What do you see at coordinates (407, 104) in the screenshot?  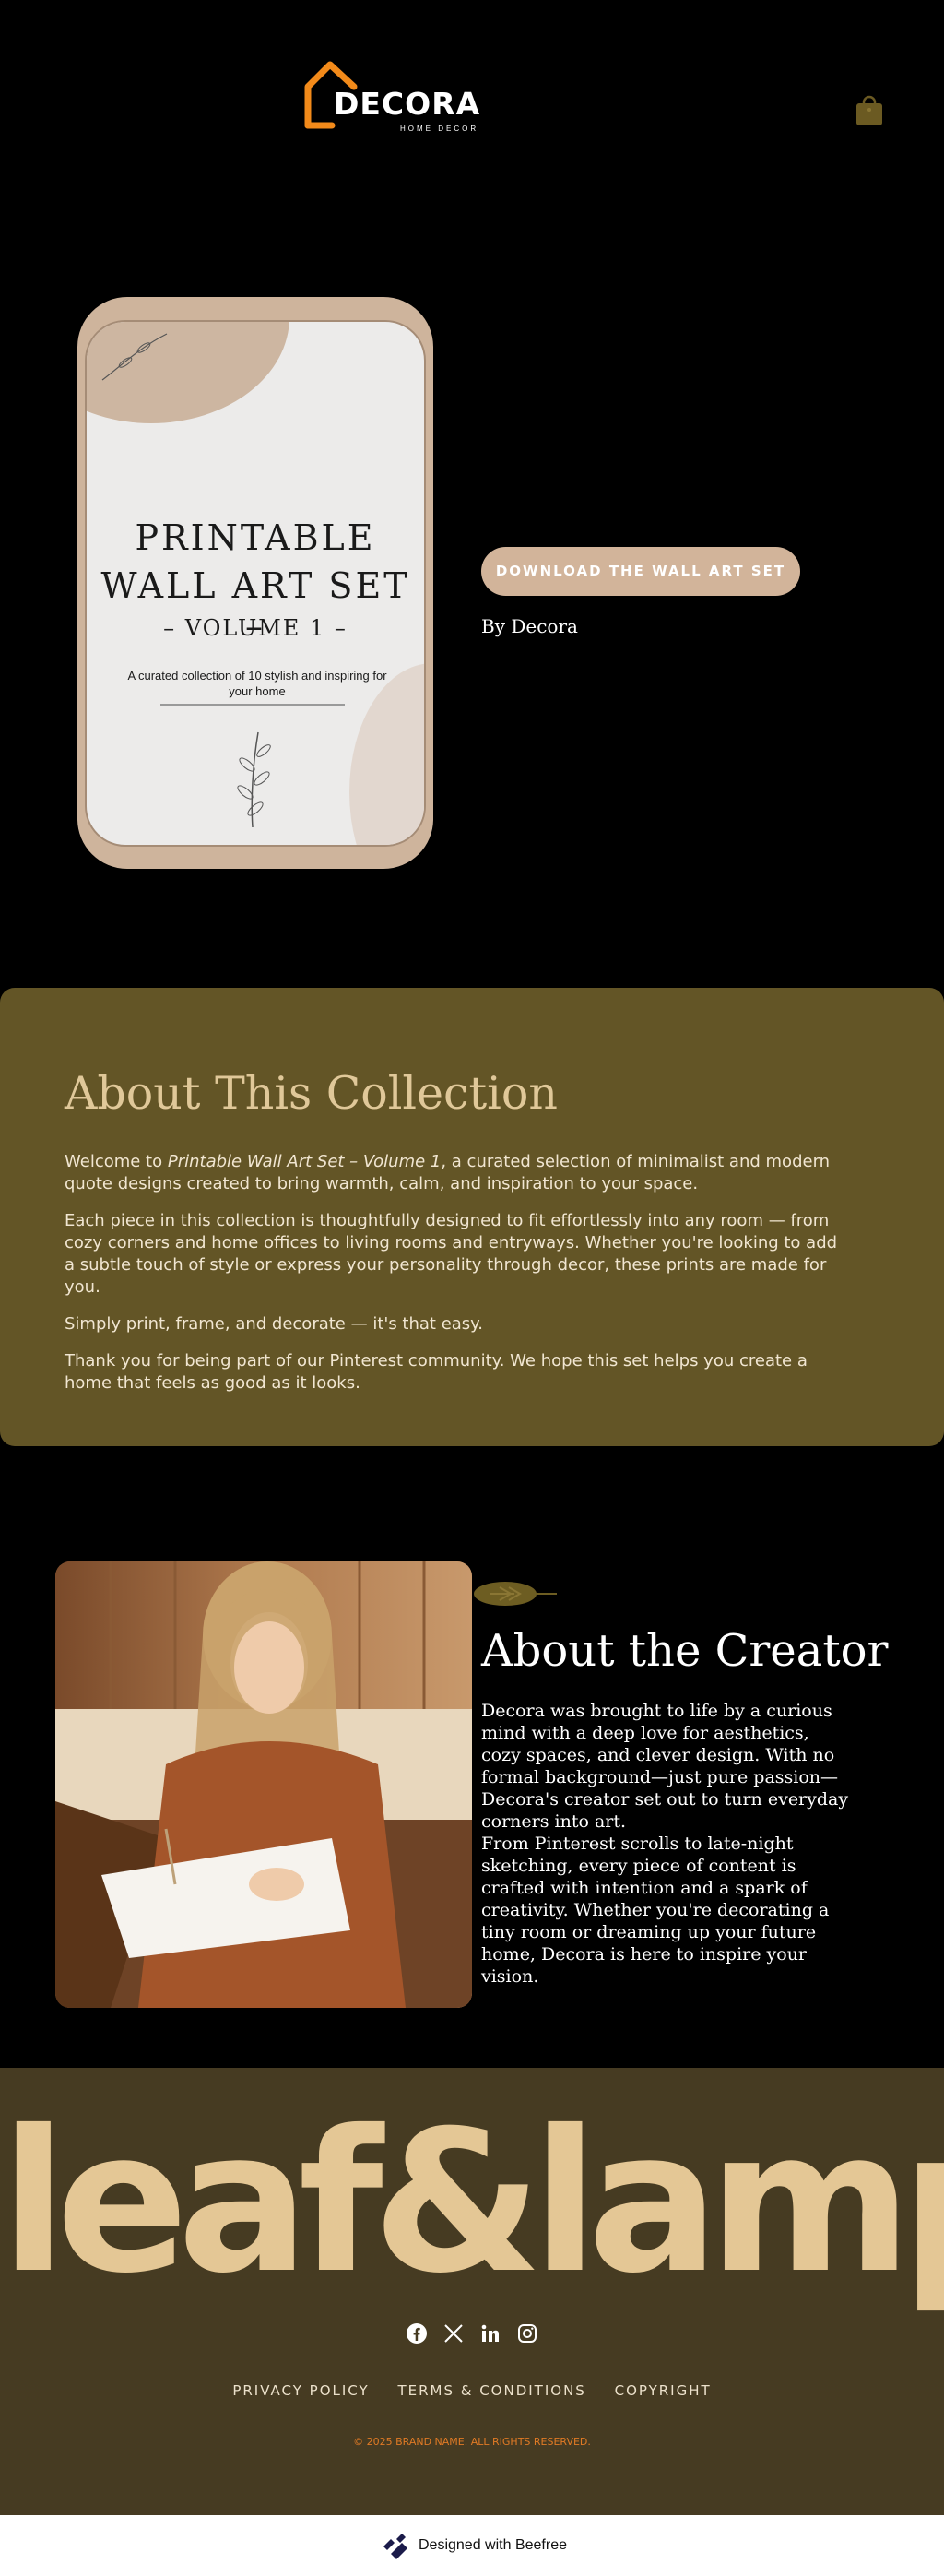 I see `brand-name: DECORA` at bounding box center [407, 104].